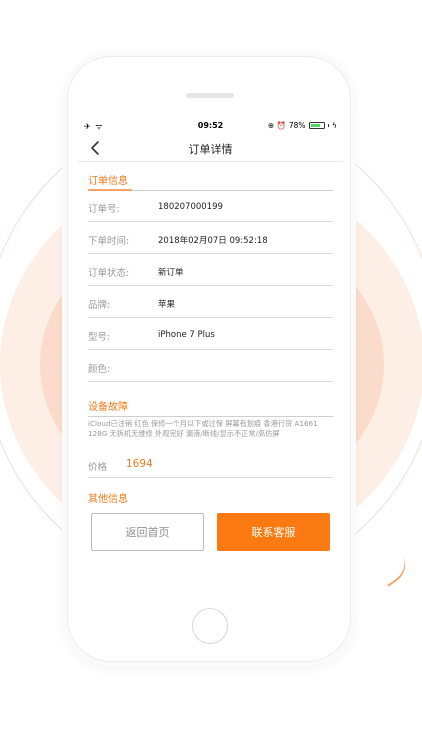  What do you see at coordinates (99, 337) in the screenshot?
I see `row-label: 型号:` at bounding box center [99, 337].